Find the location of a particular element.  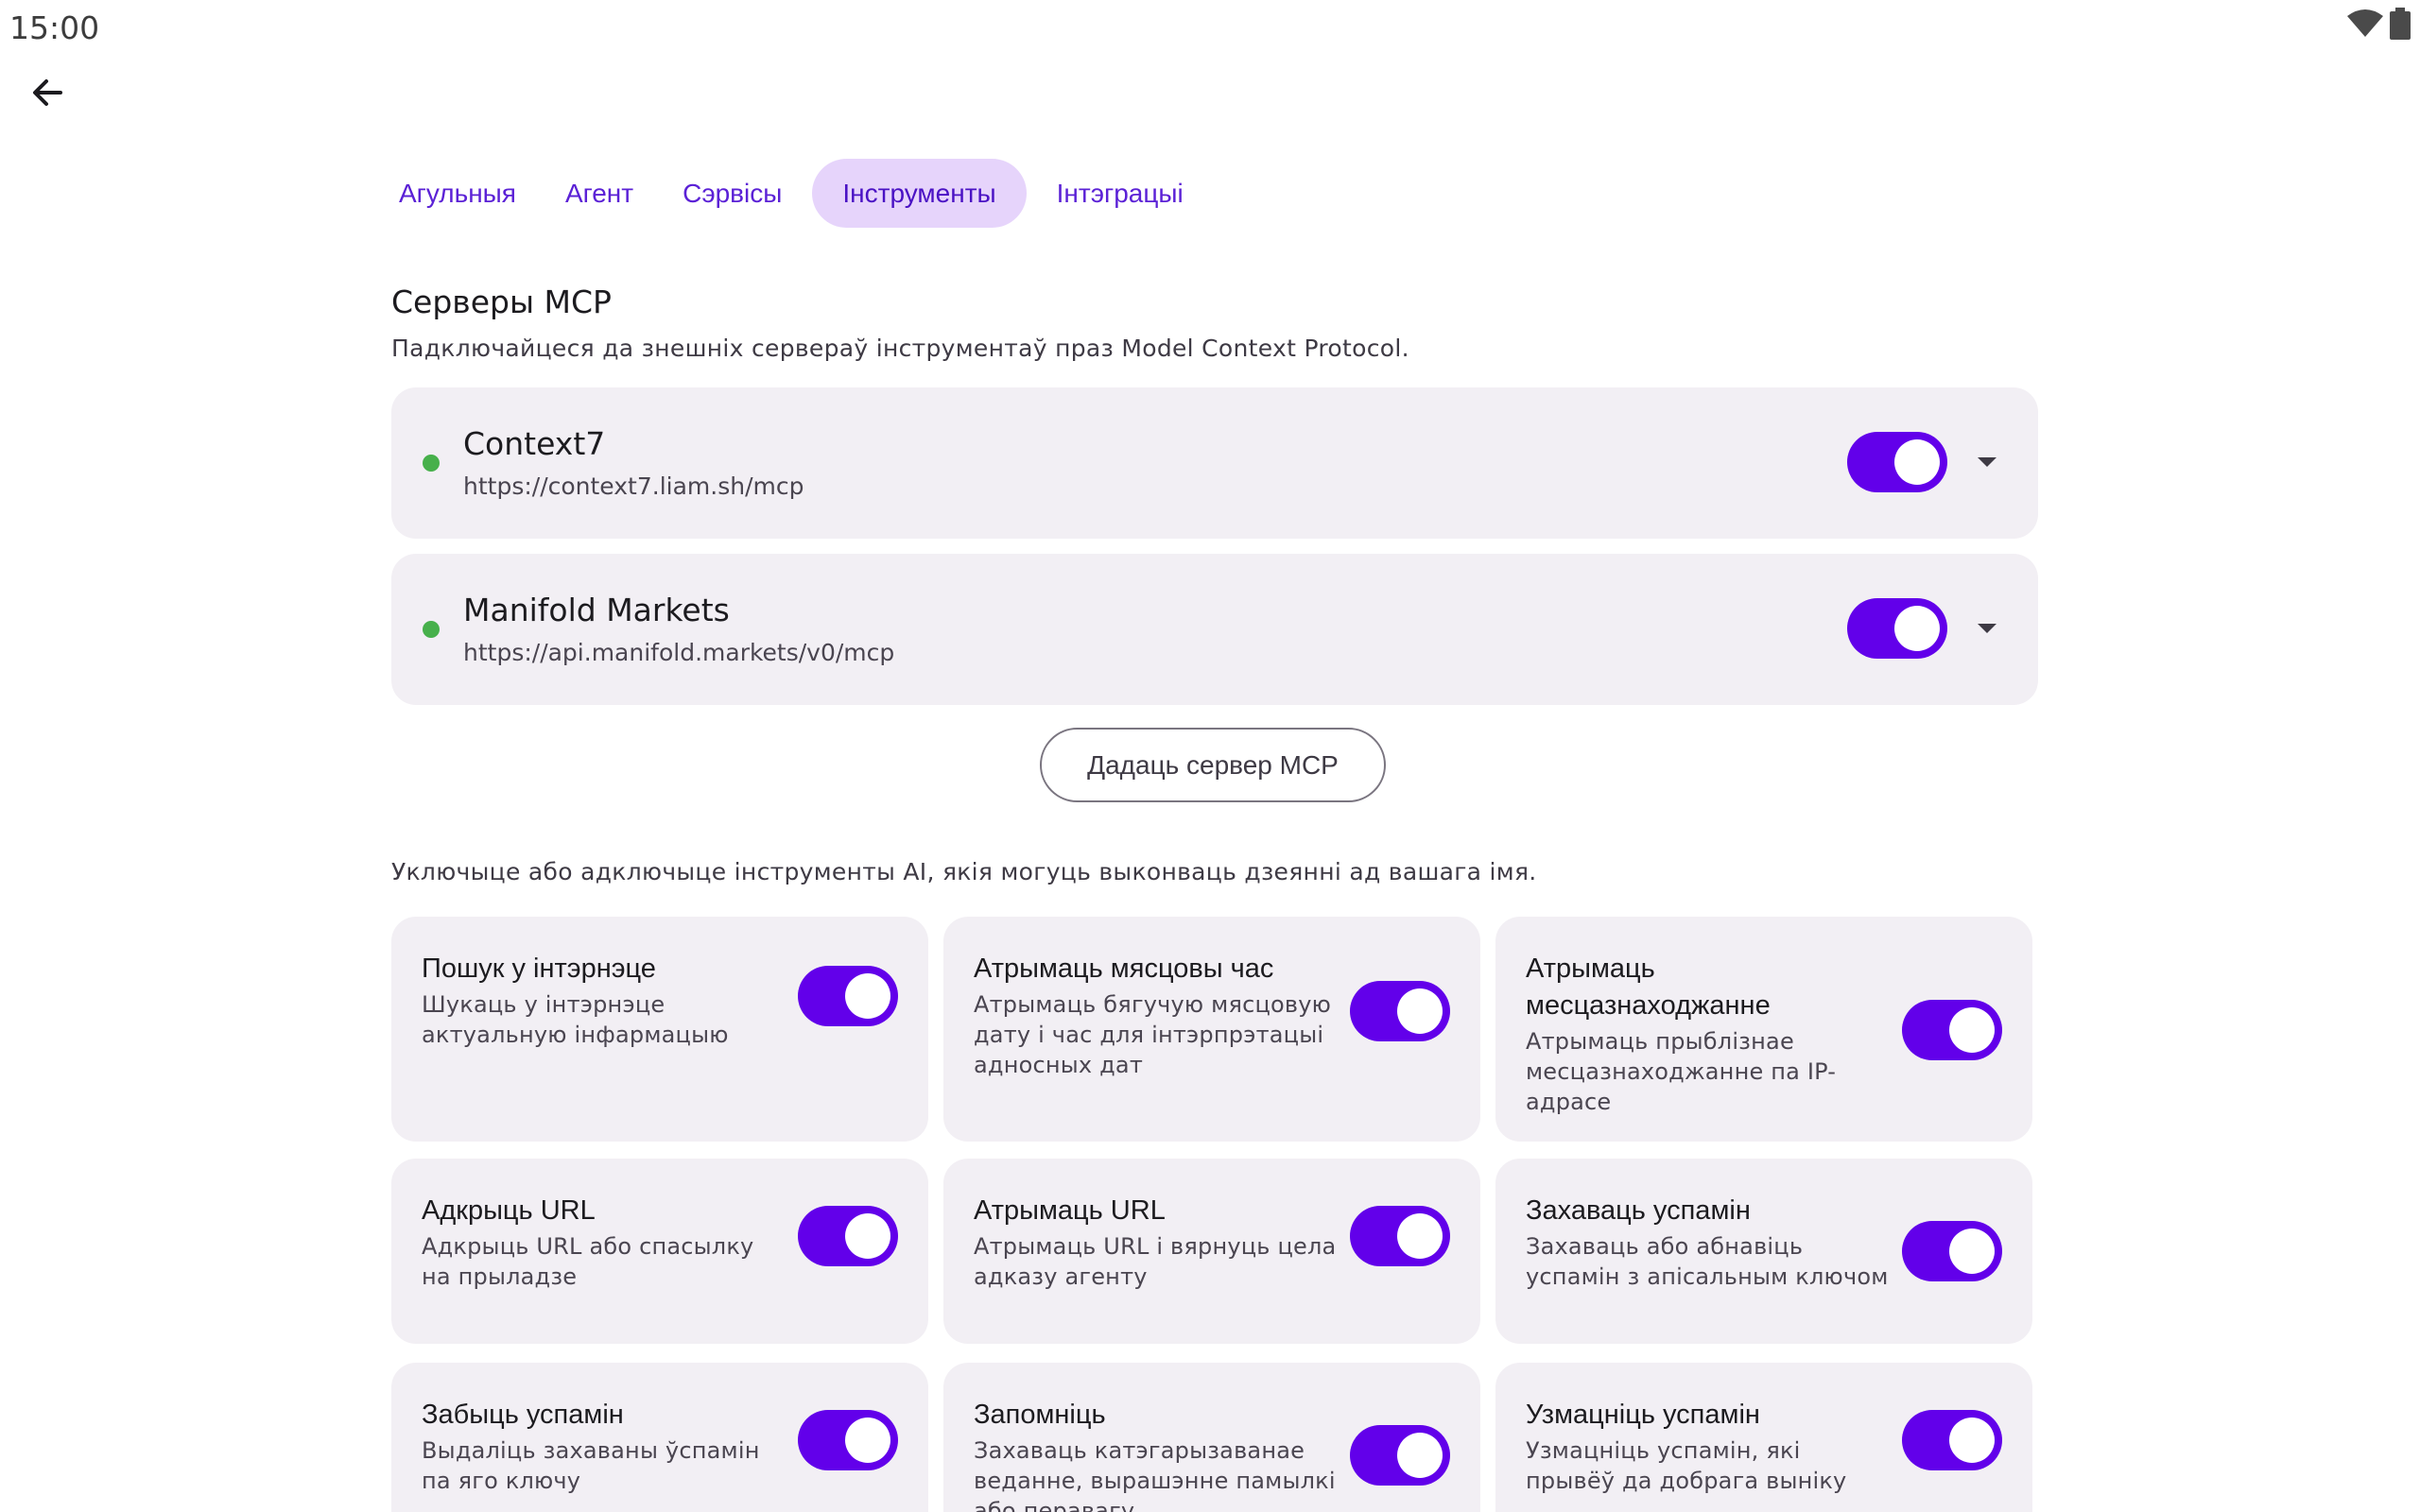

tool-title: Захаваць успамін is located at coordinates (1638, 1210).